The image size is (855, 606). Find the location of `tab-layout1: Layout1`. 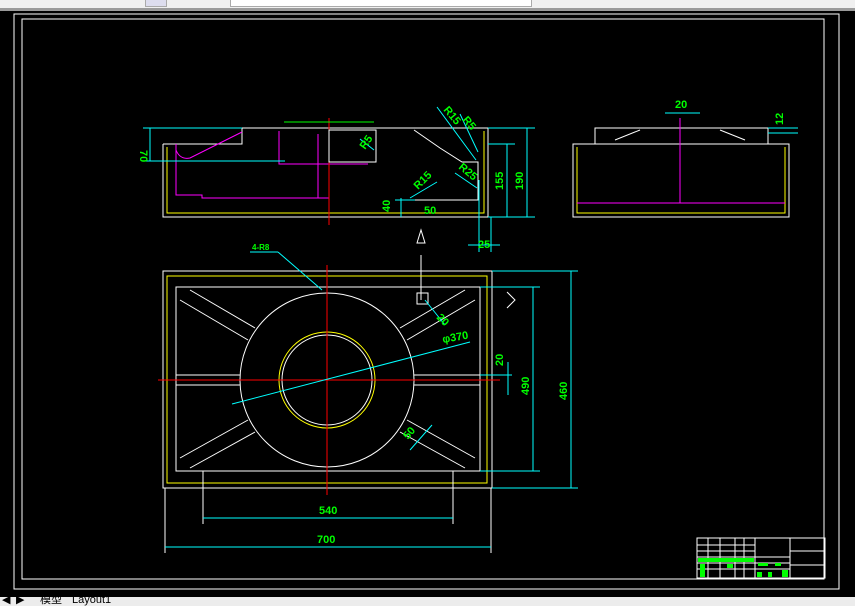

tab-layout1: Layout1 is located at coordinates (91, 601).